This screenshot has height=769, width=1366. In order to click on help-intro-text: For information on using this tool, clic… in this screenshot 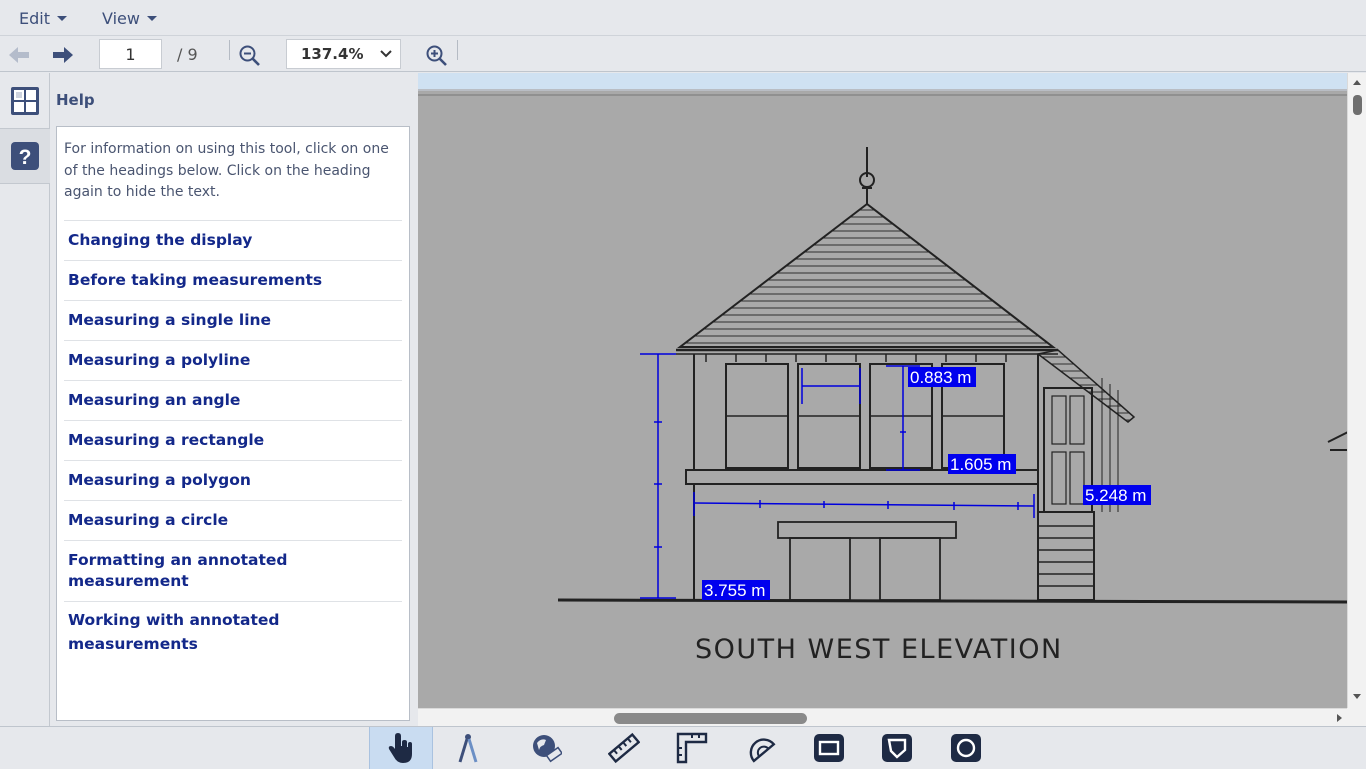, I will do `click(233, 180)`.